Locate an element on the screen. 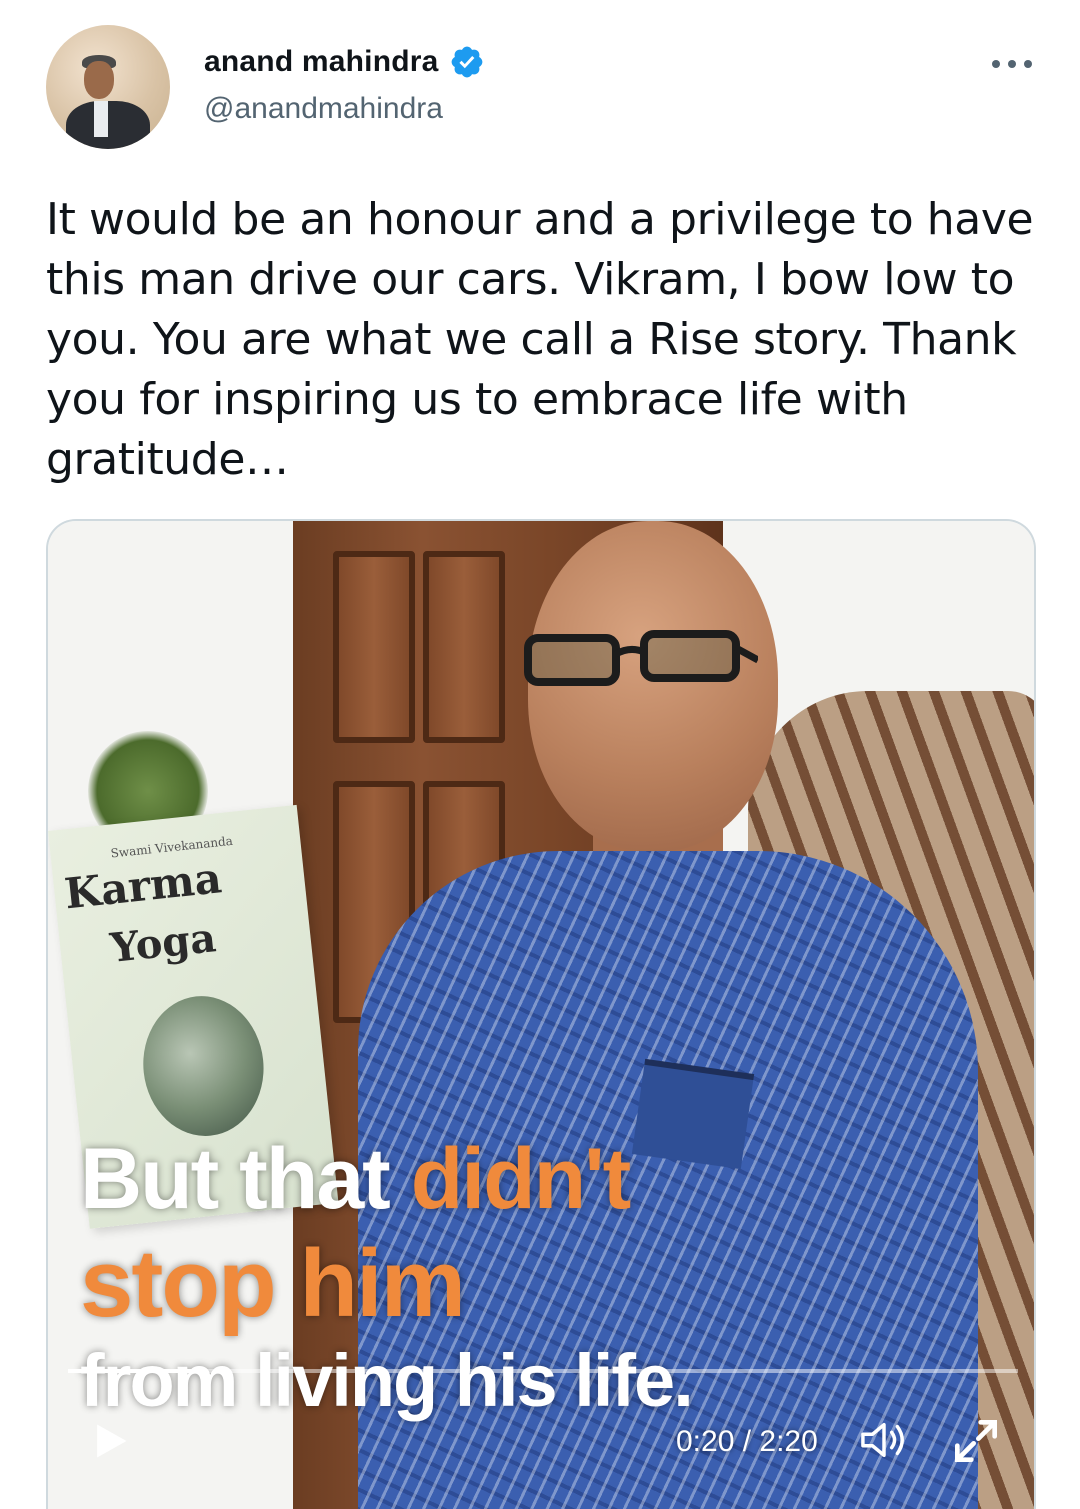 The height and width of the screenshot is (1509, 1080). fullscreen-icon is located at coordinates (976, 1441).